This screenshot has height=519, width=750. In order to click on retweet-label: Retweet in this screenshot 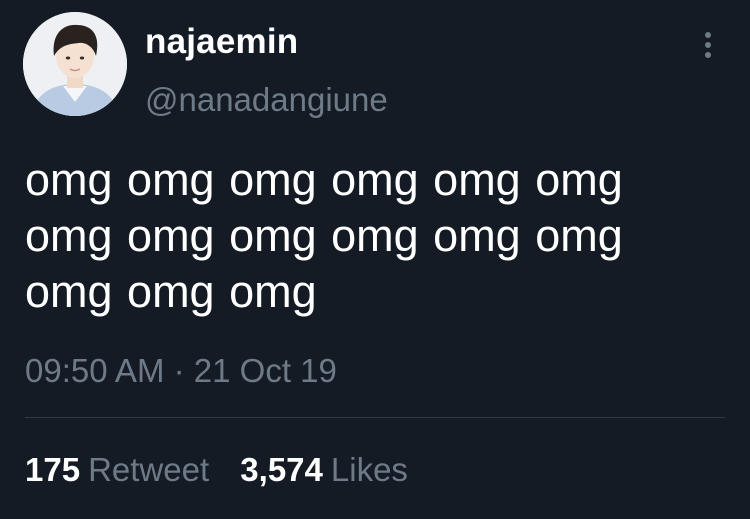, I will do `click(149, 469)`.